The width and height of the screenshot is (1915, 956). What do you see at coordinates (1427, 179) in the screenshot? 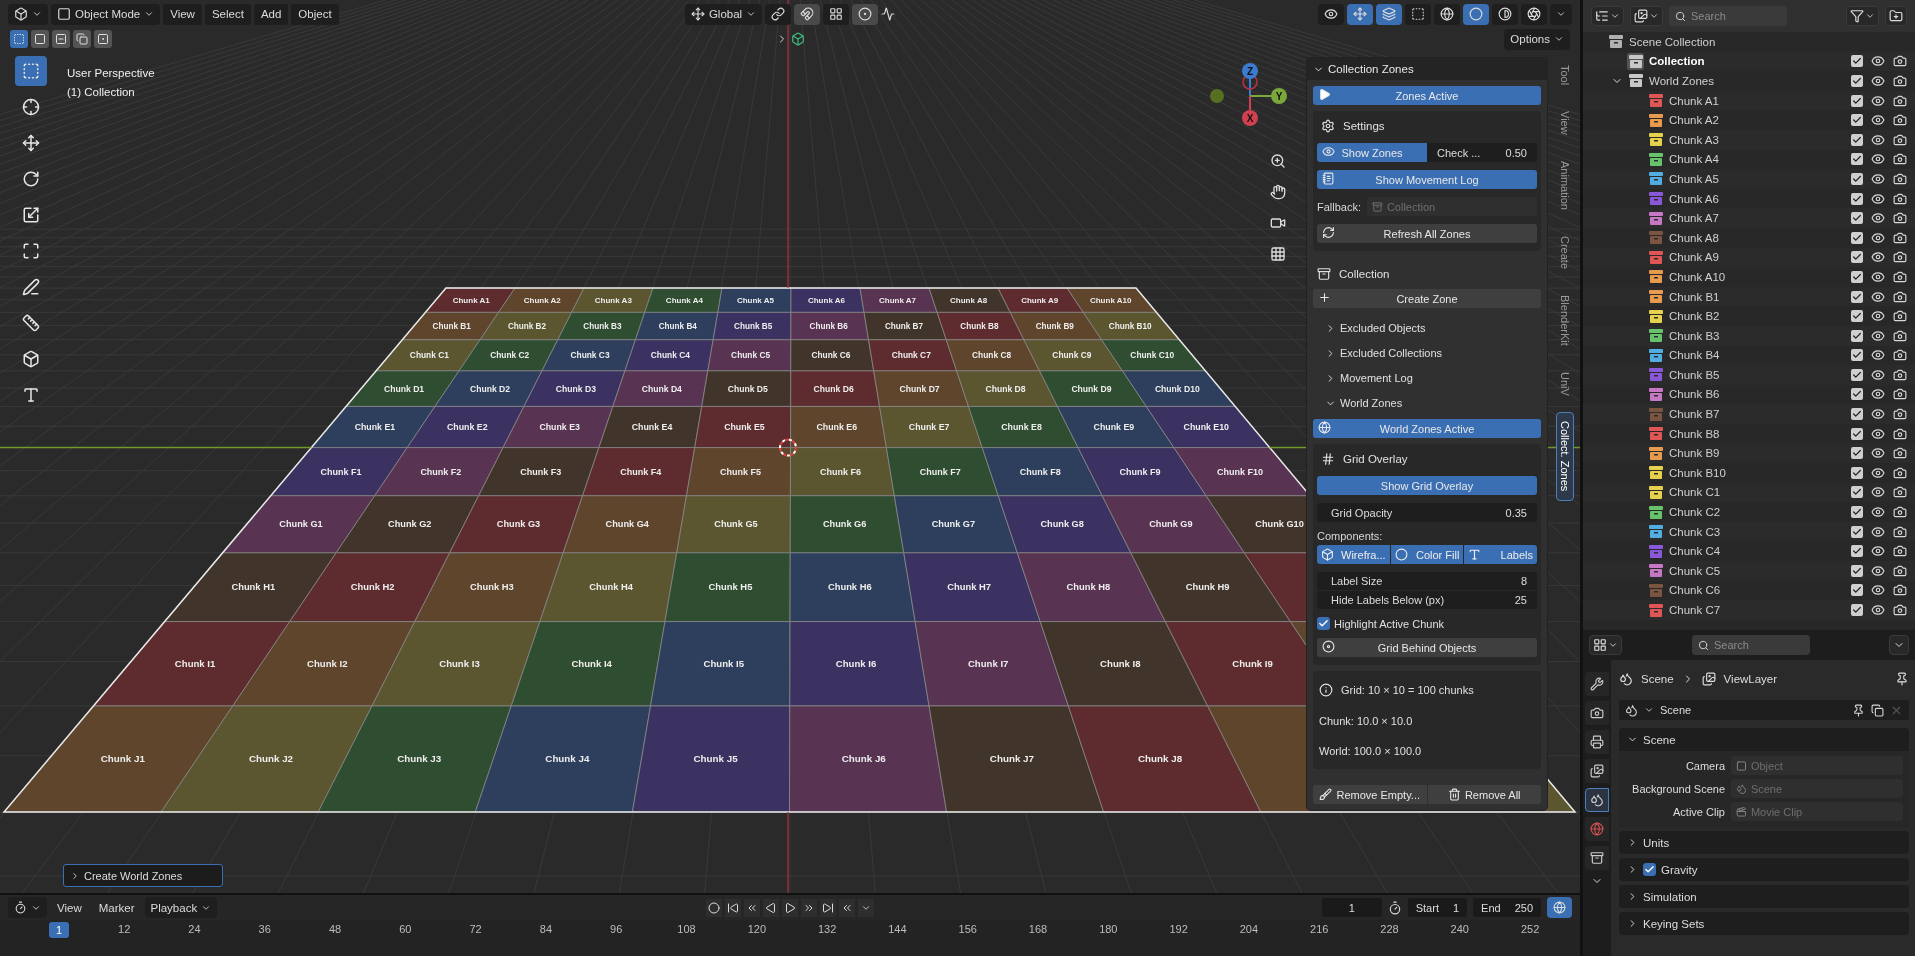
I see `movement-log-toggle: Show Movement Log` at bounding box center [1427, 179].